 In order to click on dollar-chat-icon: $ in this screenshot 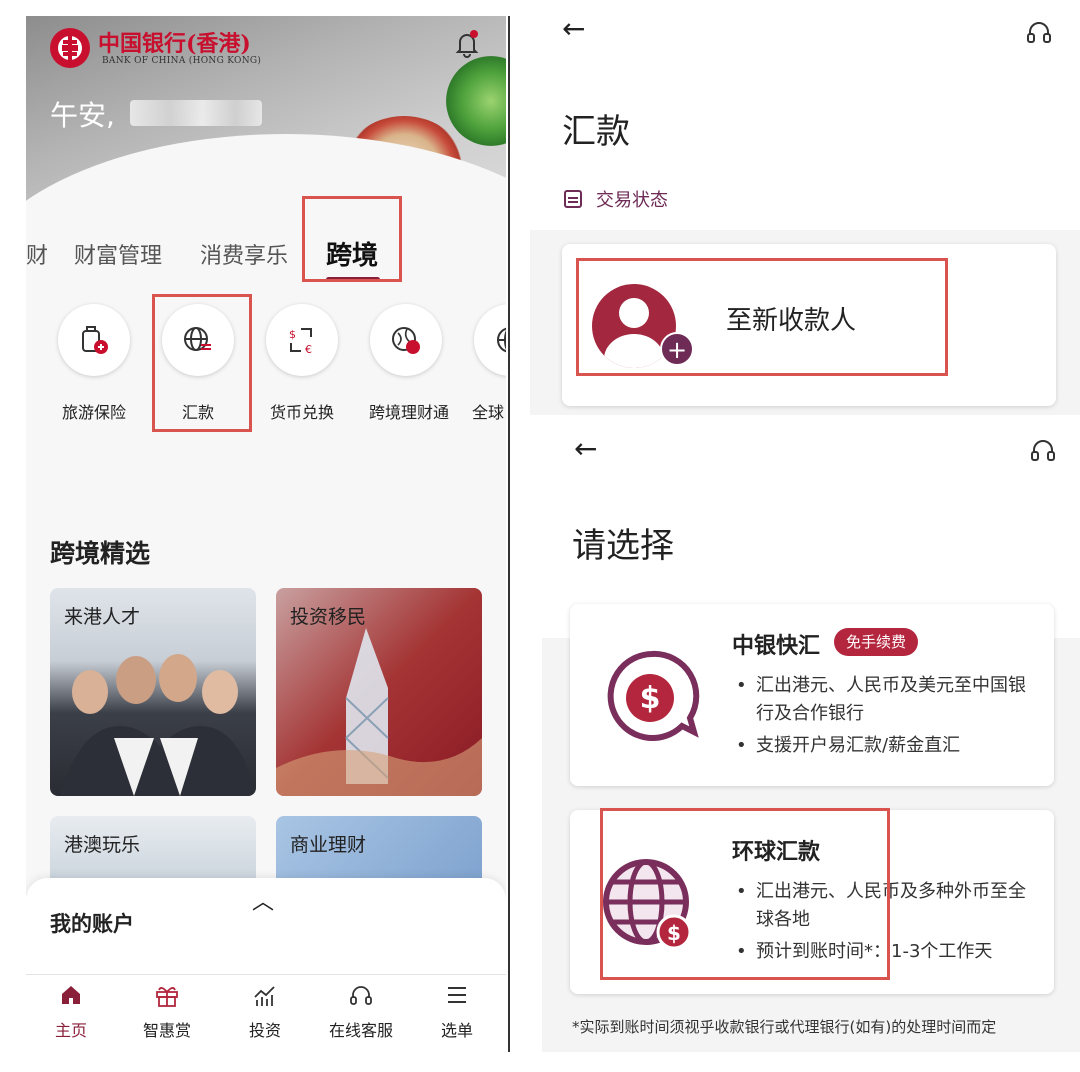, I will do `click(653, 695)`.